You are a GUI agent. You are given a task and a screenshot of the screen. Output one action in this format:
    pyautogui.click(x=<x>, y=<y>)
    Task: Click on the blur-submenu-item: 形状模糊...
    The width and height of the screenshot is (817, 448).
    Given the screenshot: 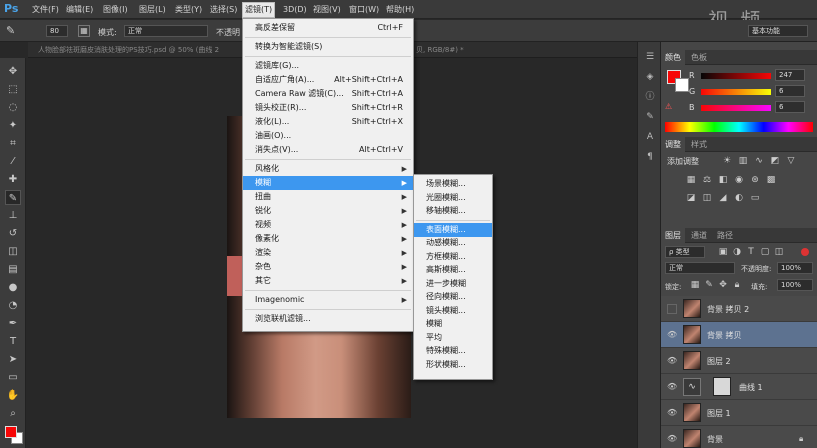 What is the action you would take?
    pyautogui.click(x=453, y=365)
    